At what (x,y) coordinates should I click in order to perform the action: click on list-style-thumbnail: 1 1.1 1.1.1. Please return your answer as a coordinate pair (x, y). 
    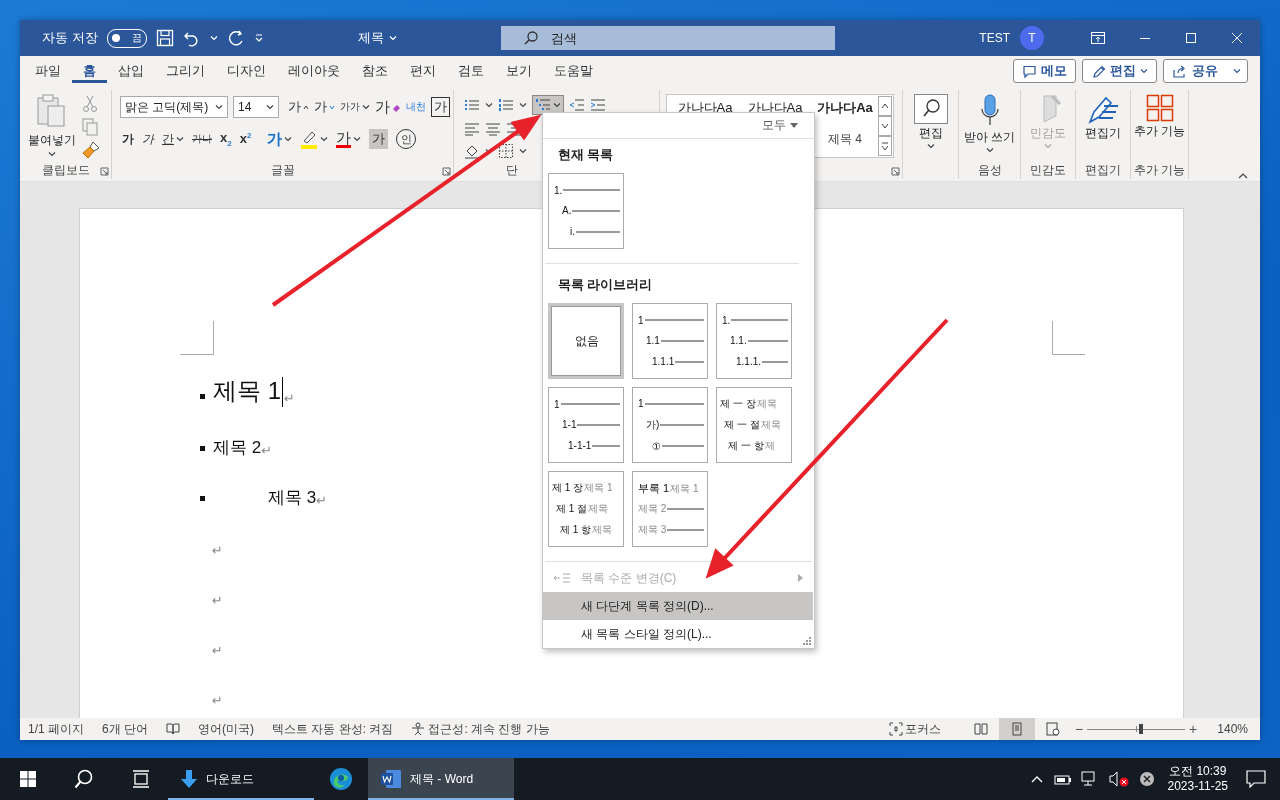
    Looking at the image, I should click on (670, 341).